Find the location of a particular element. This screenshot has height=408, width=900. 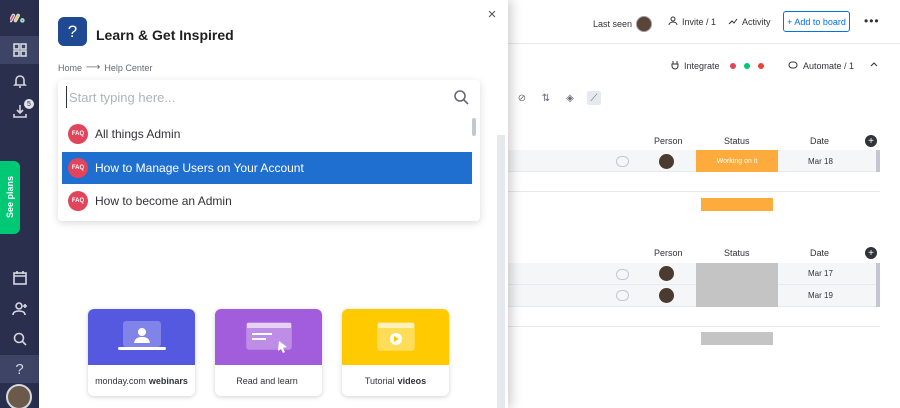

collapse-chevron-icon is located at coordinates (874, 64).